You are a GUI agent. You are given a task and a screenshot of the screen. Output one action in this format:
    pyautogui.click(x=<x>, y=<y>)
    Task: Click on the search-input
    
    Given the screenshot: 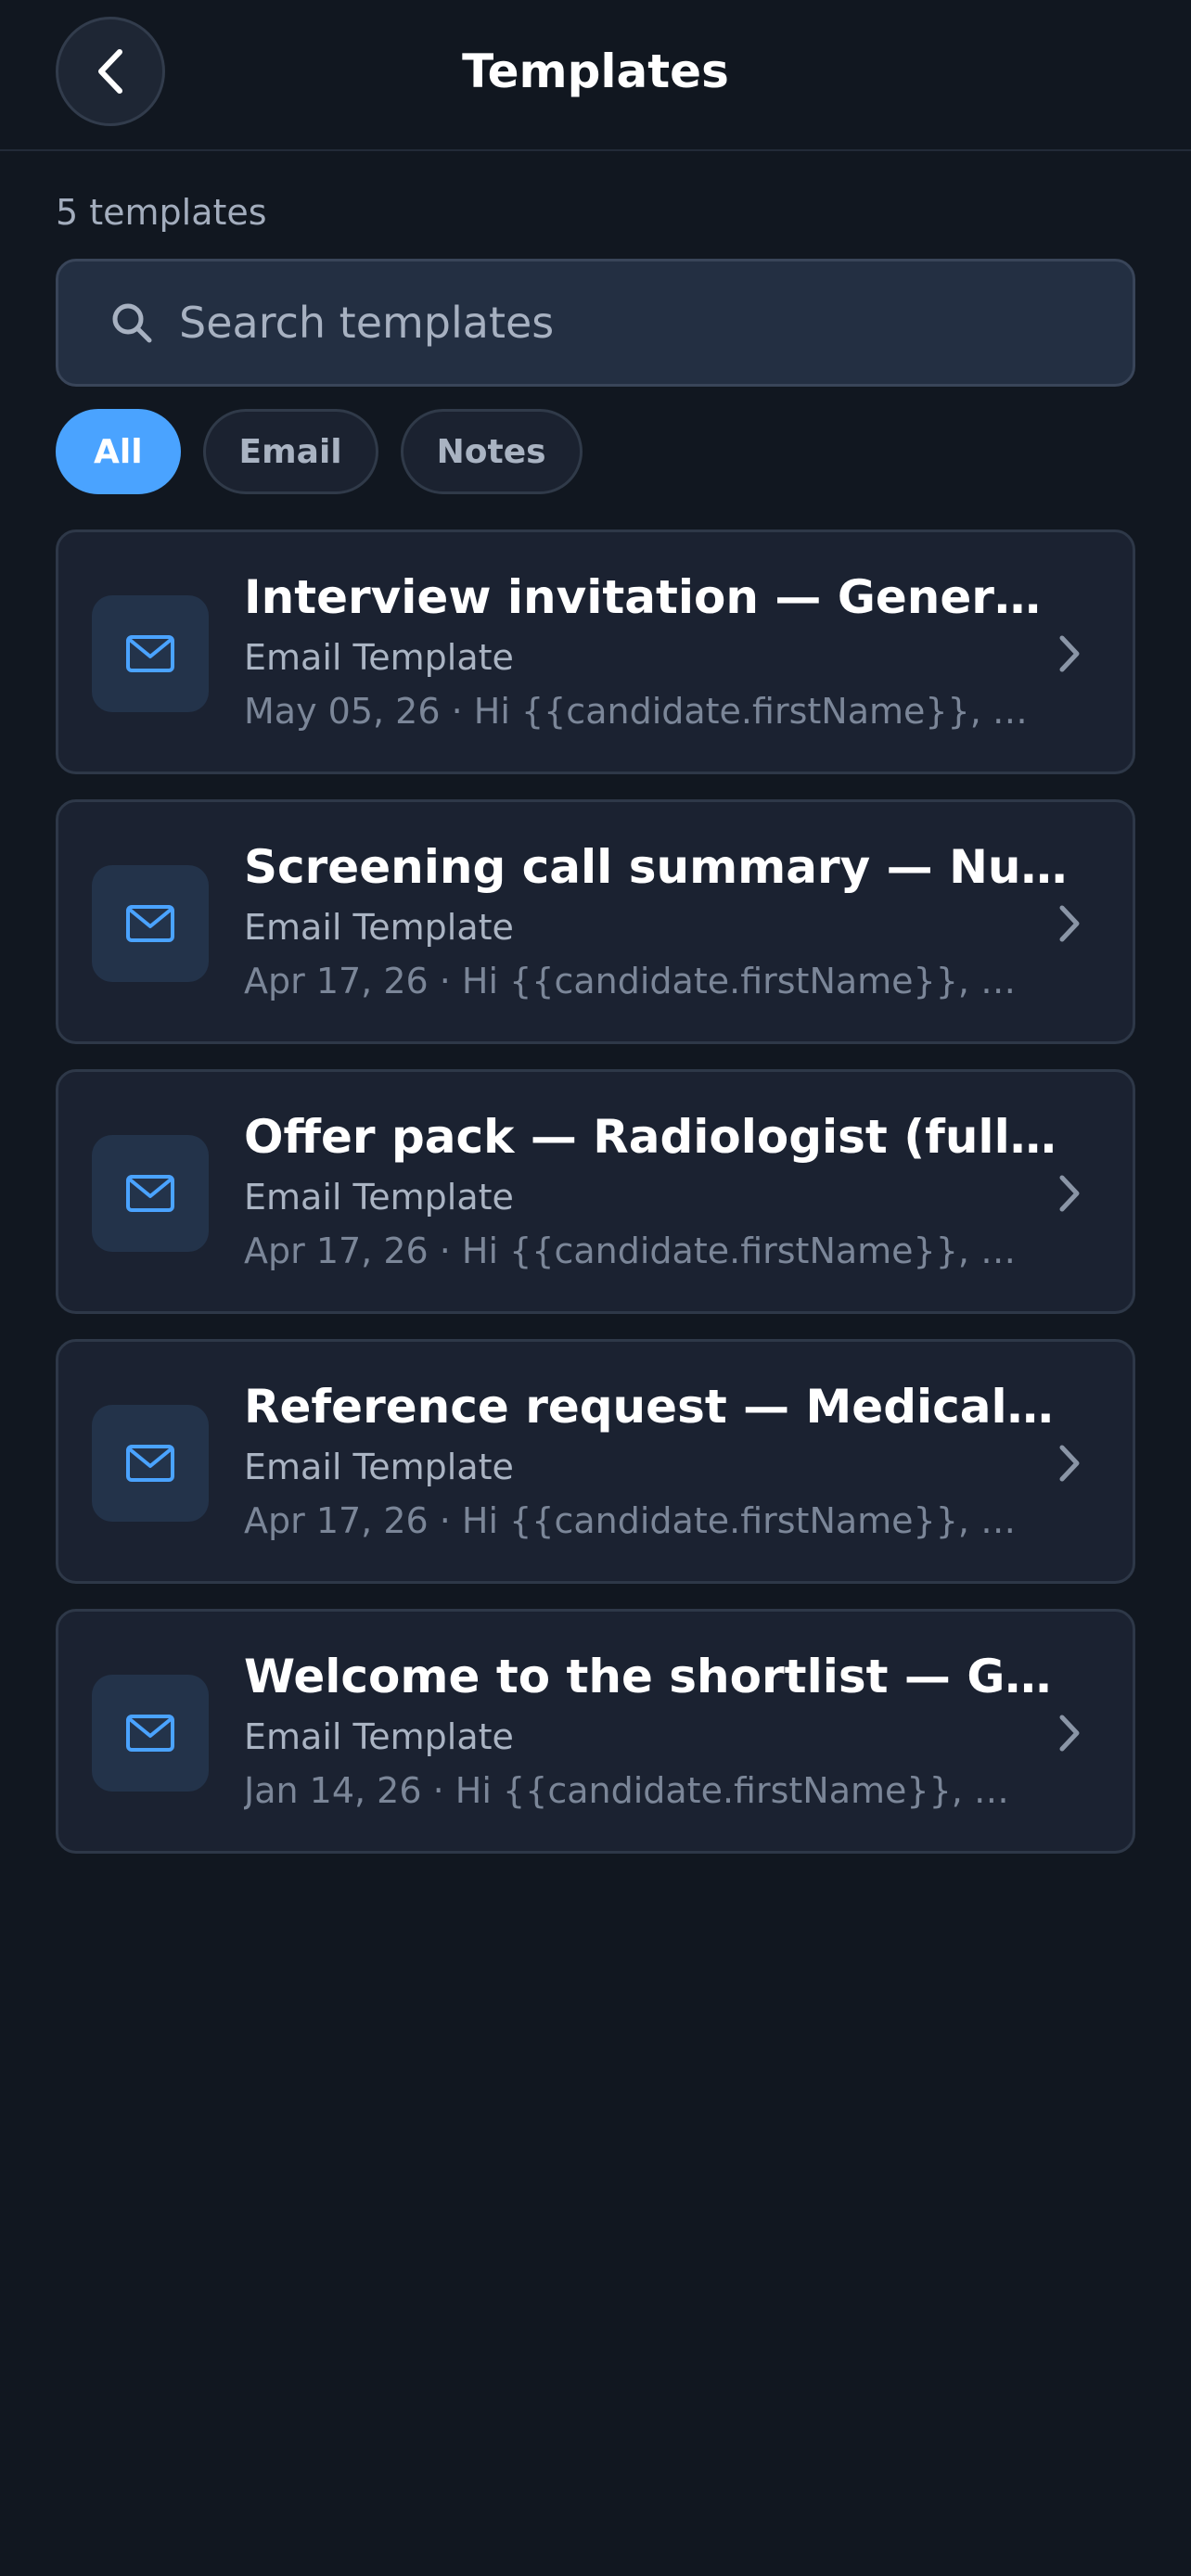 What is the action you would take?
    pyautogui.click(x=656, y=323)
    